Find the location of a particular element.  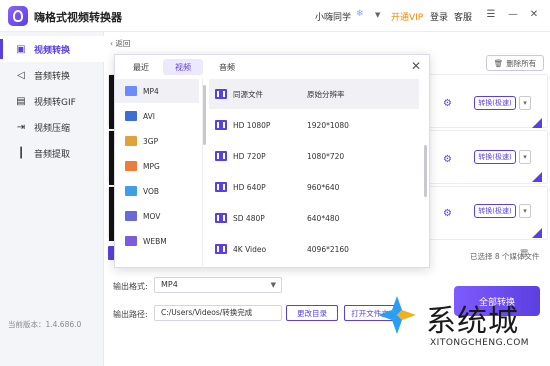

resolution-name: HD 720P is located at coordinates (249, 156).